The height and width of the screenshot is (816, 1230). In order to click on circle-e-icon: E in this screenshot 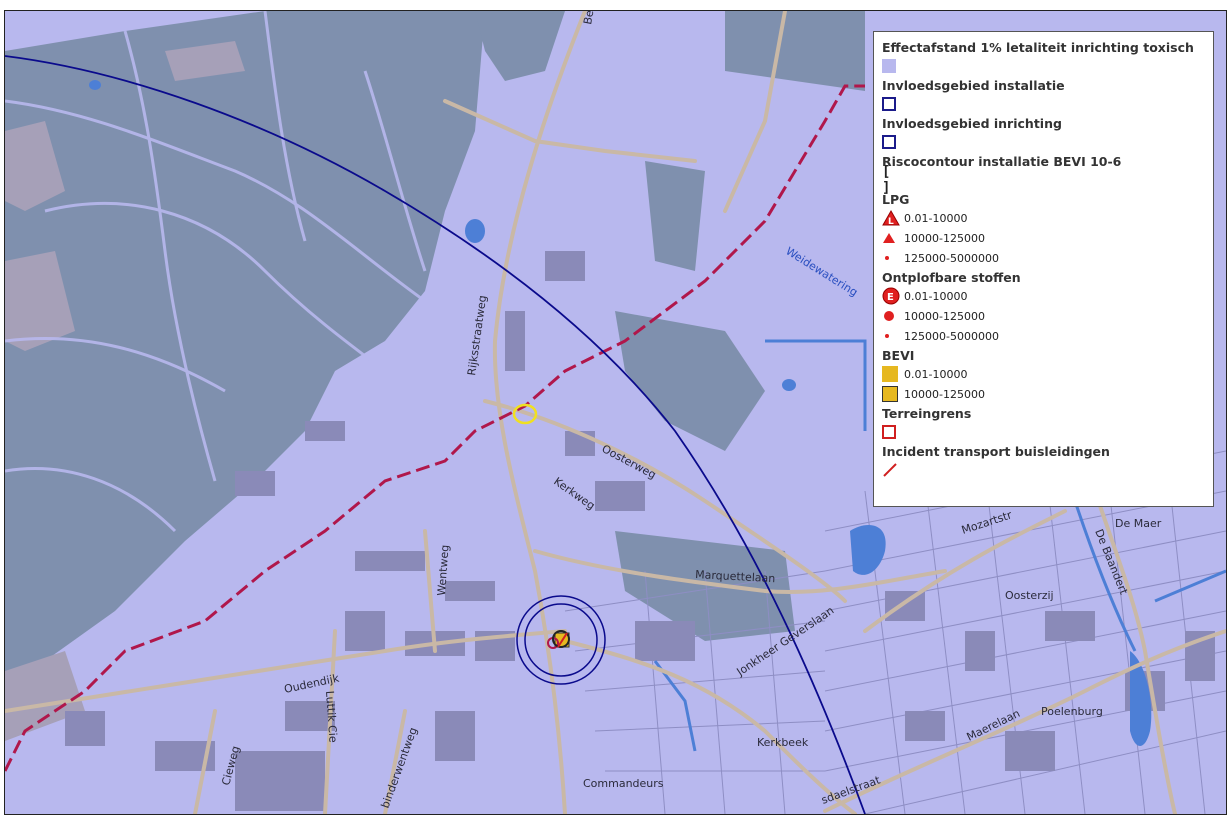, I will do `click(893, 296)`.